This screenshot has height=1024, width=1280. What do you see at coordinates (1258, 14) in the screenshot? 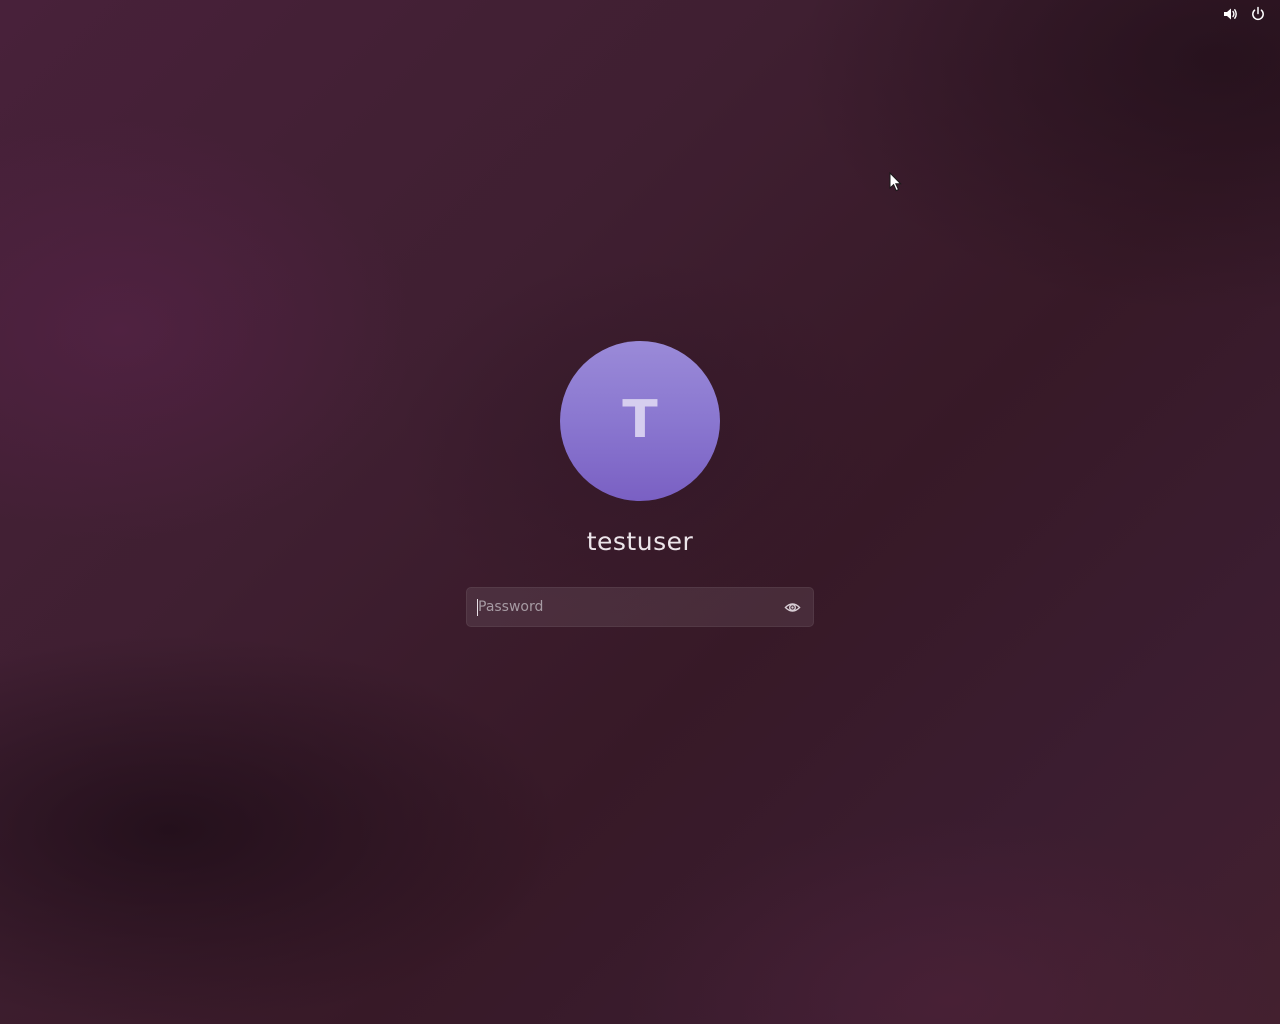
I see `power-icon` at bounding box center [1258, 14].